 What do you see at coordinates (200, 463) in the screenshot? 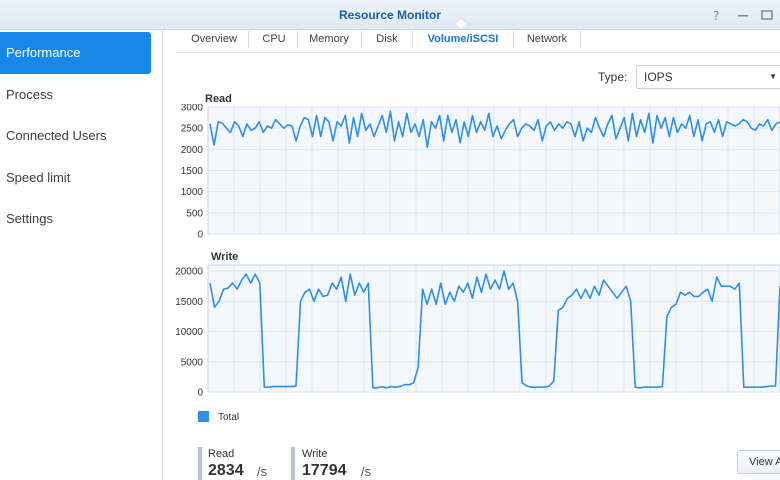
I see `read-stat-bar` at bounding box center [200, 463].